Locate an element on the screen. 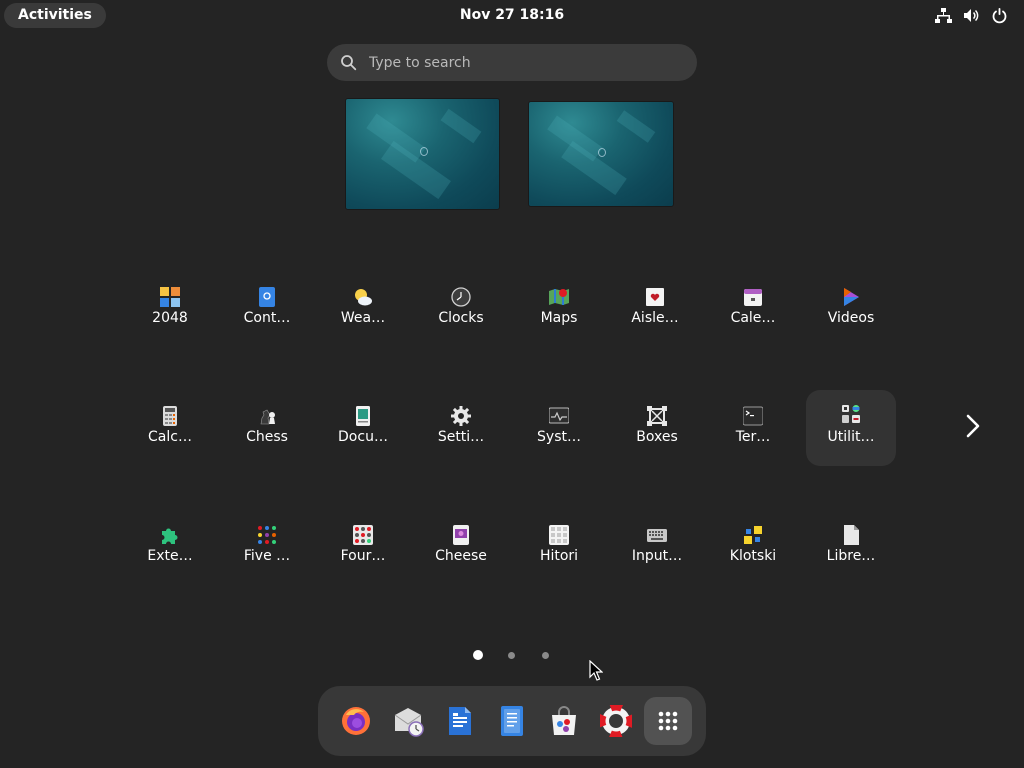 This screenshot has height=768, width=1024. system-tray is located at coordinates (971, 15).